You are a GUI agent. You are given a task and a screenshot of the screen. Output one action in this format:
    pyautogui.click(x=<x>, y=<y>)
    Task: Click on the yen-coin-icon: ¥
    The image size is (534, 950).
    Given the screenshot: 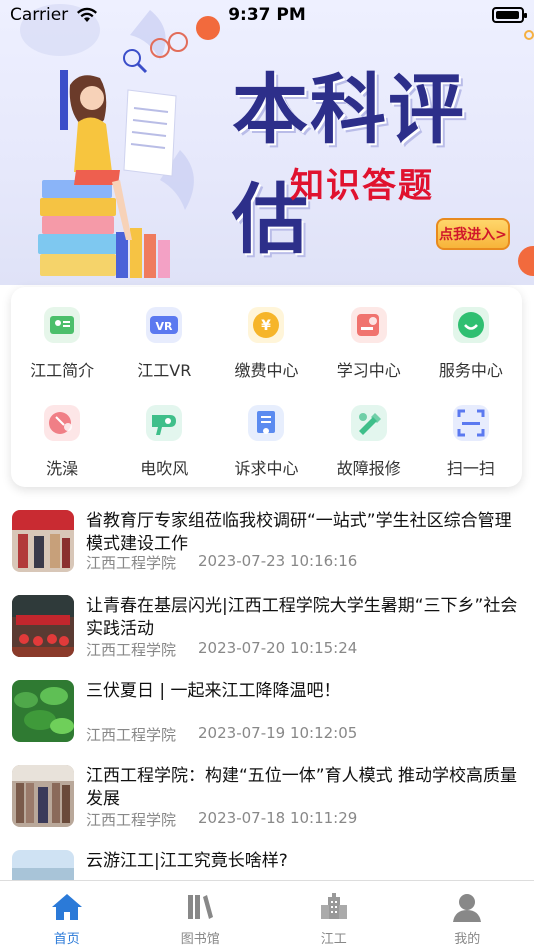 What is the action you would take?
    pyautogui.click(x=266, y=325)
    